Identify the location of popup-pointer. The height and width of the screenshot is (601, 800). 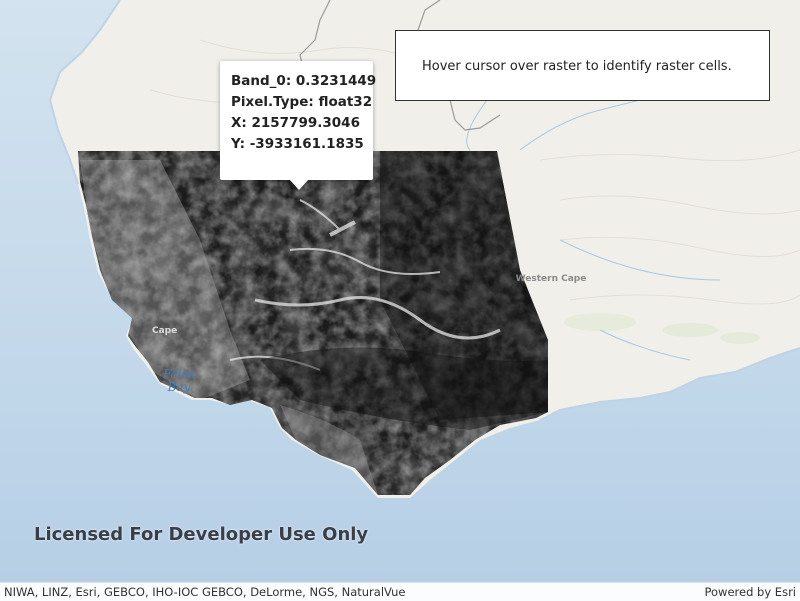
(299, 184).